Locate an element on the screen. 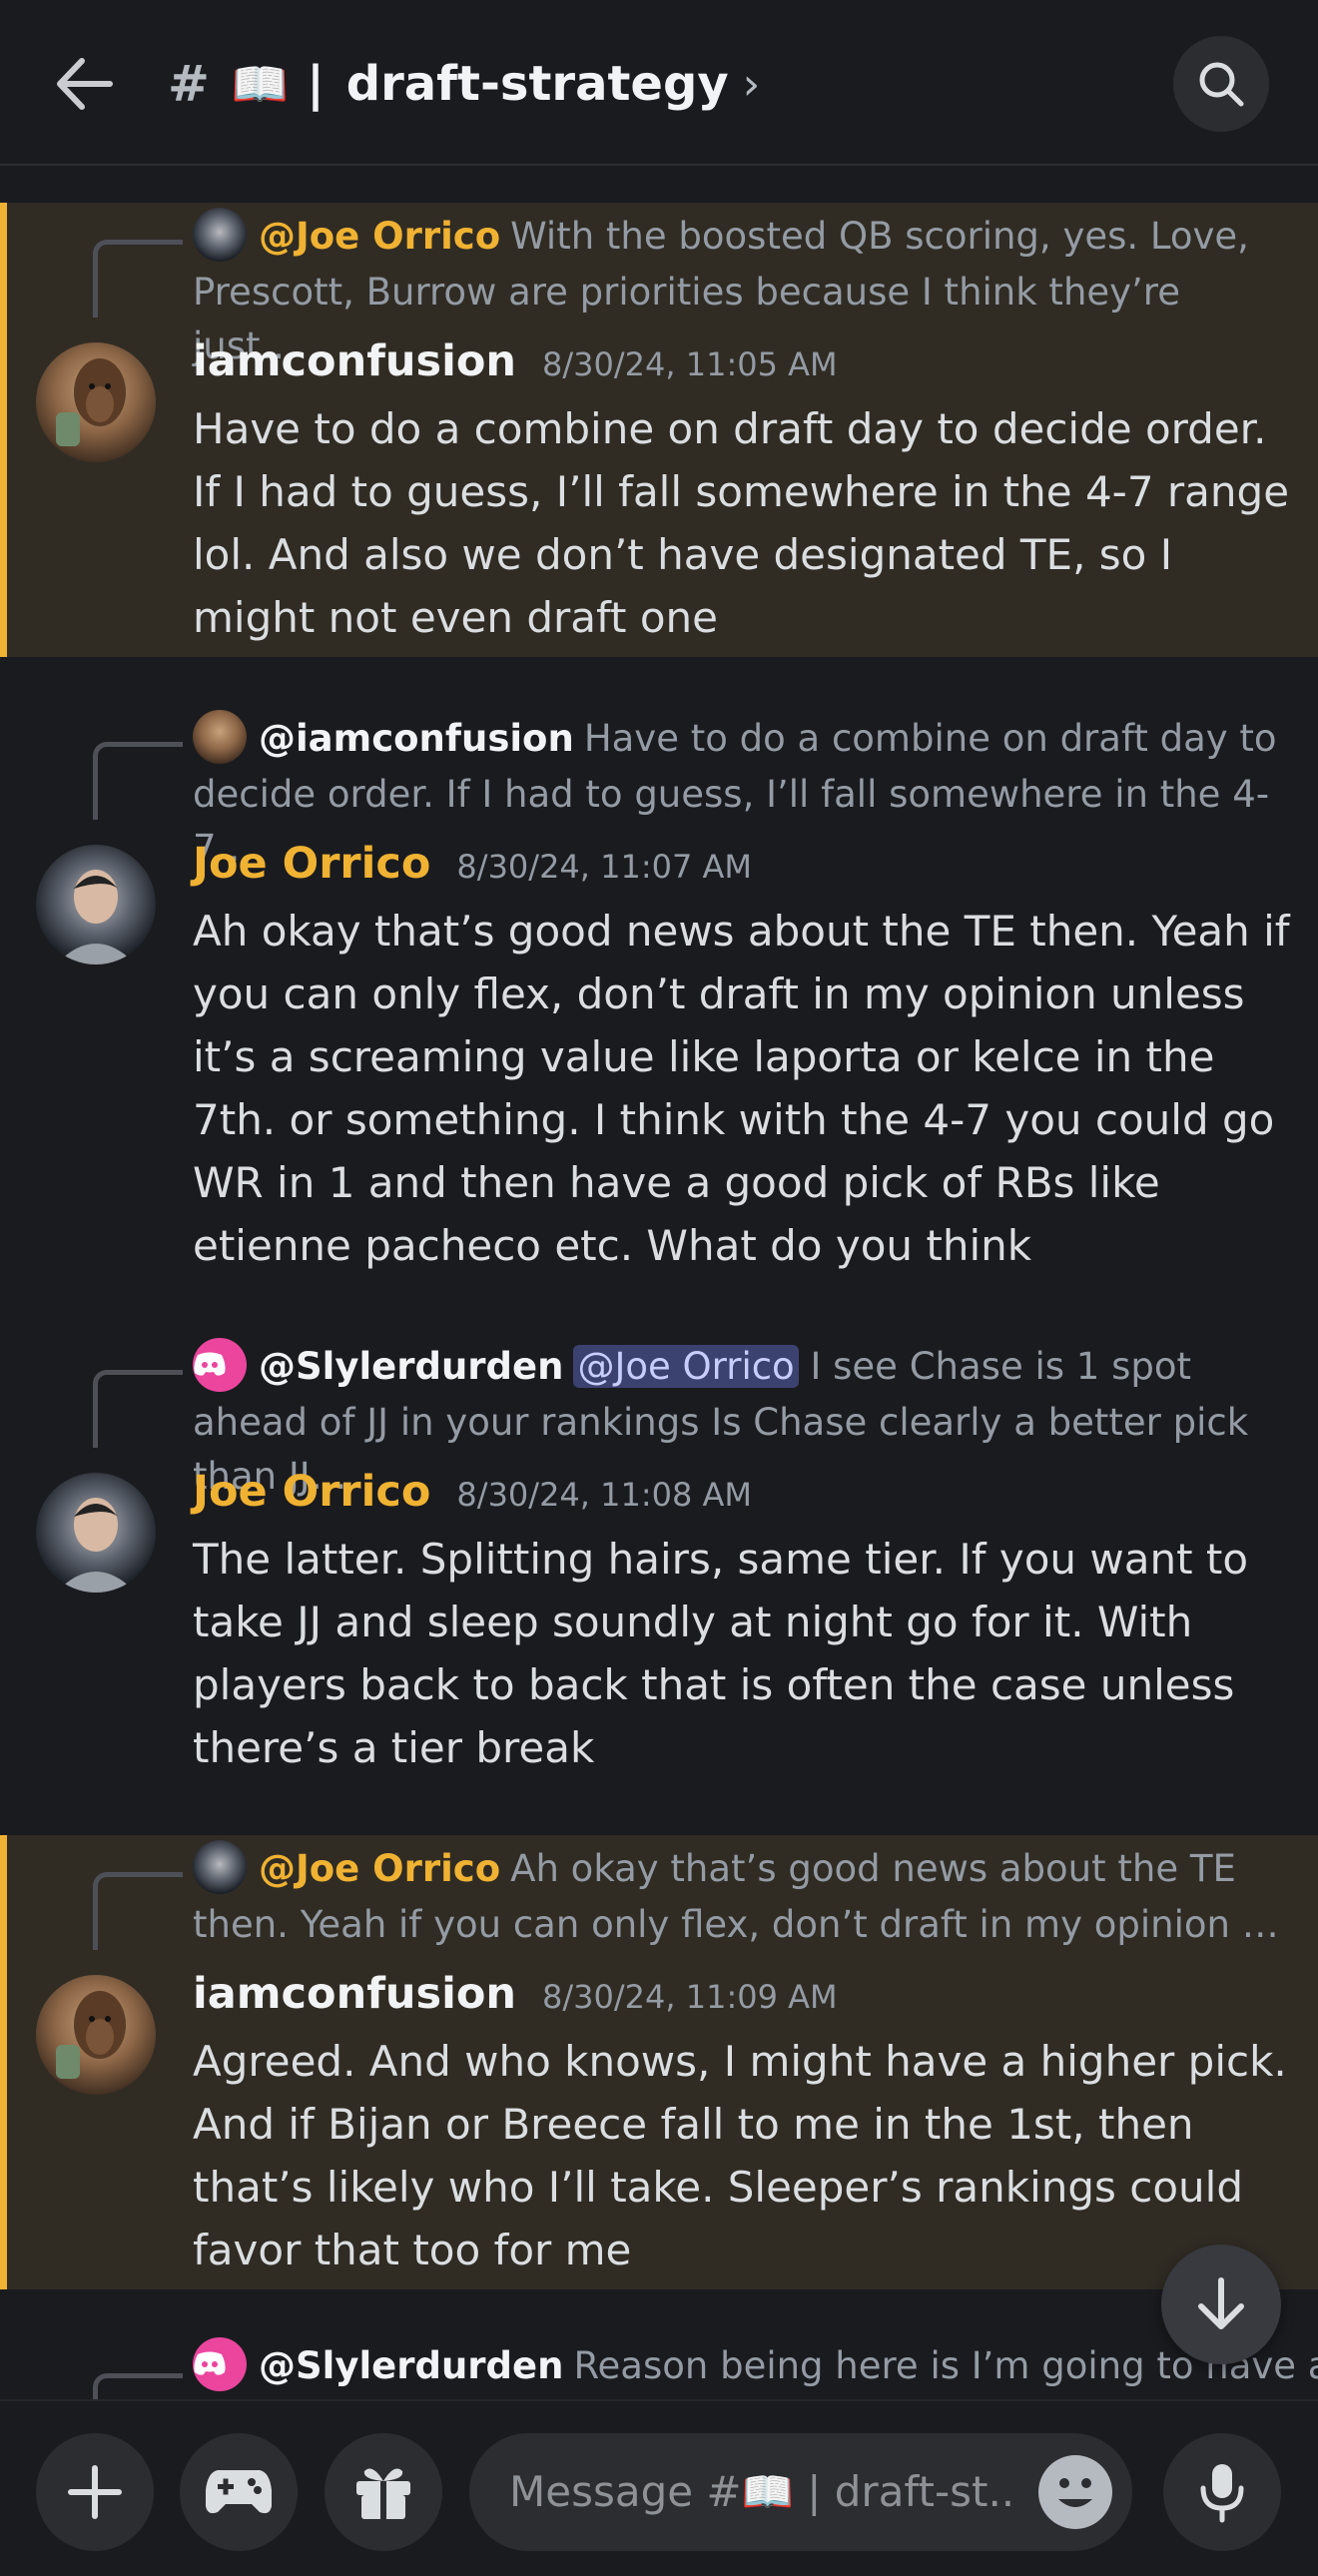 This screenshot has width=1318, height=2576. arrow-left-icon is located at coordinates (85, 84).